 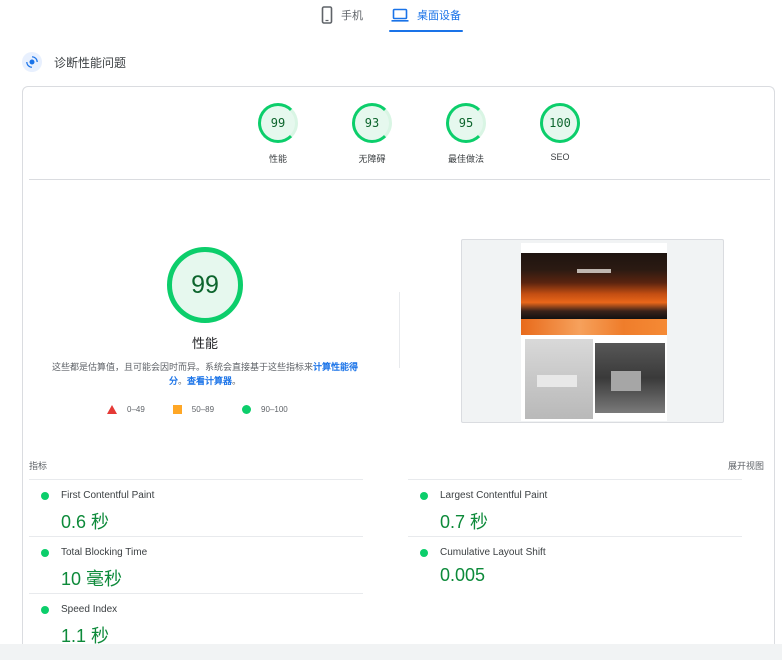 I want to click on metric-lcp: Largest Contentful Paint 0.7 秒, so click(x=575, y=507).